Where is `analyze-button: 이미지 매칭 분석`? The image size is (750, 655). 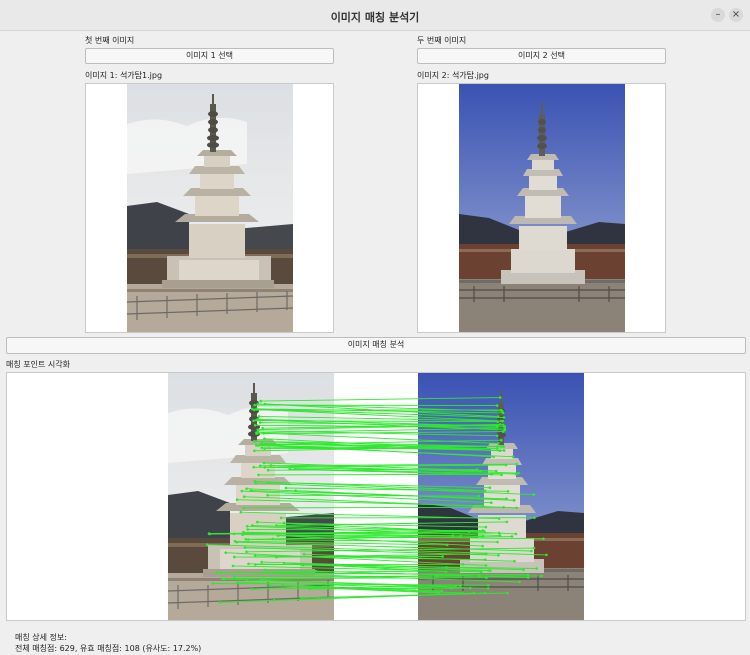 analyze-button: 이미지 매칭 분석 is located at coordinates (376, 345).